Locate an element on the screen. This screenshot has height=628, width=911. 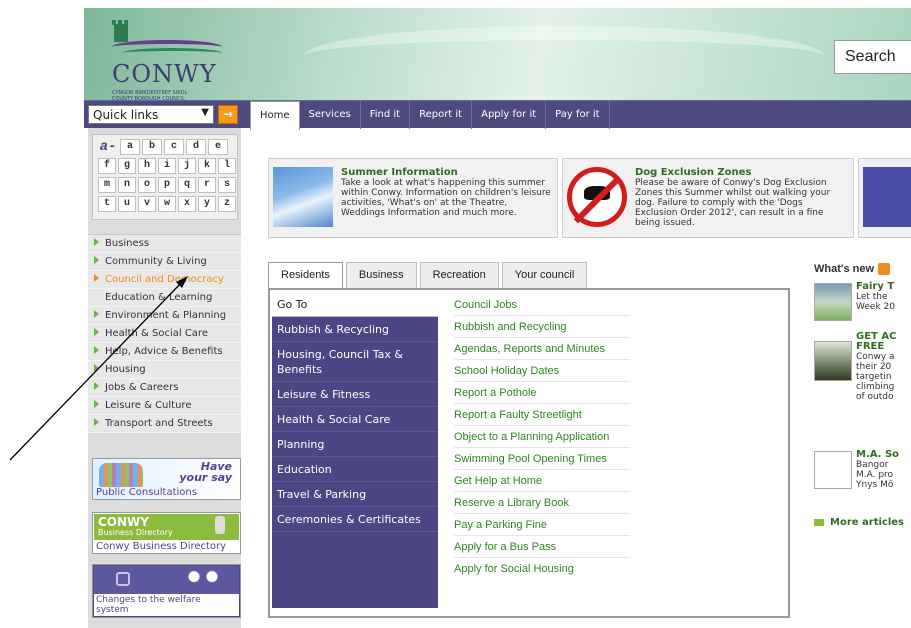
feature-title: Summer Information is located at coordinates (399, 172).